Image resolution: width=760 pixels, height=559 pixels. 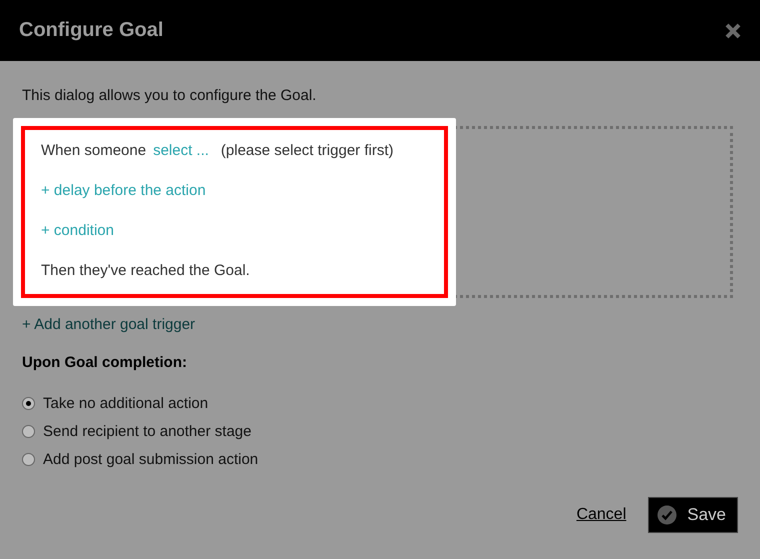 What do you see at coordinates (601, 515) in the screenshot?
I see `cancel-link: Cancel` at bounding box center [601, 515].